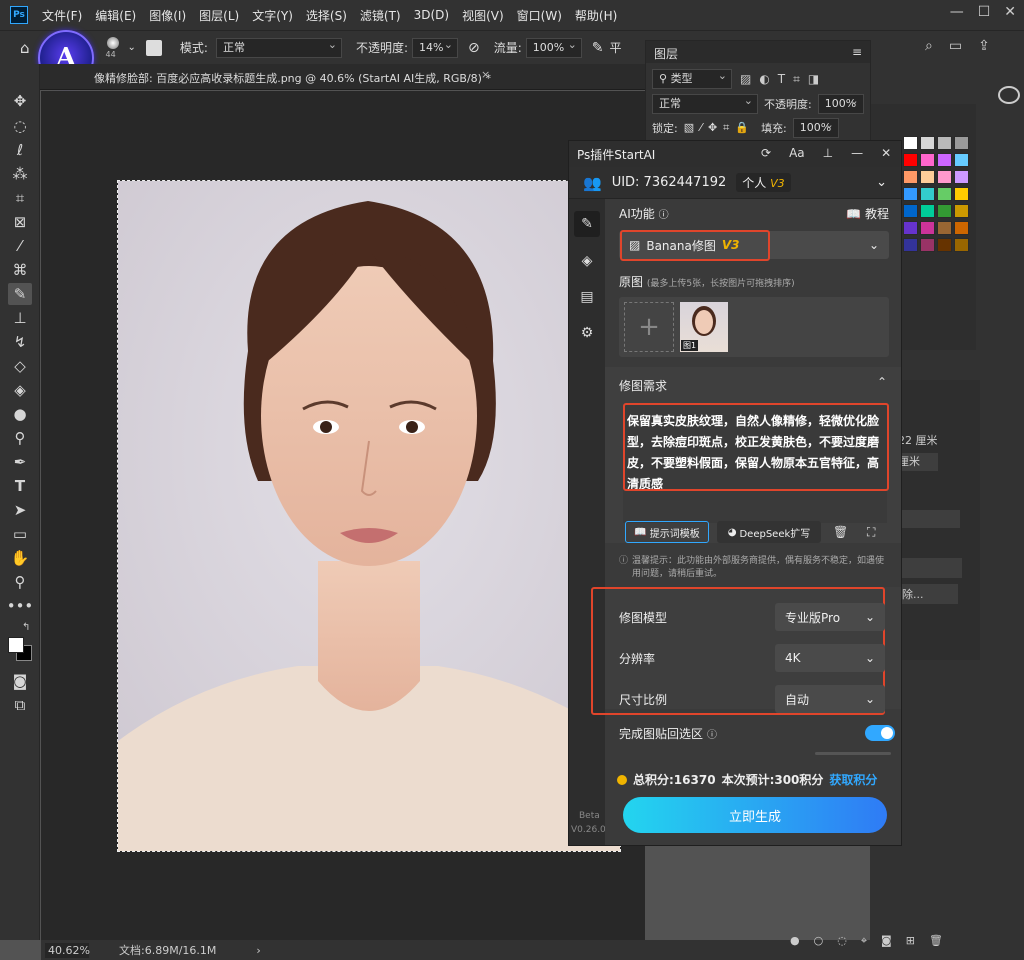  Describe the element at coordinates (25, 48) in the screenshot. I see `home-icon: ⌂` at that location.